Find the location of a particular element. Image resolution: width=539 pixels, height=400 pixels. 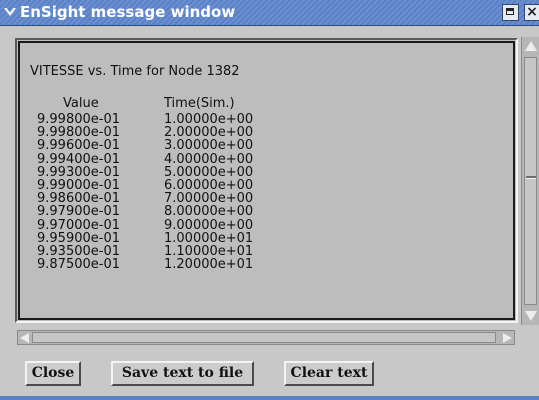

row-time: 1.00000e+00 is located at coordinates (209, 119).